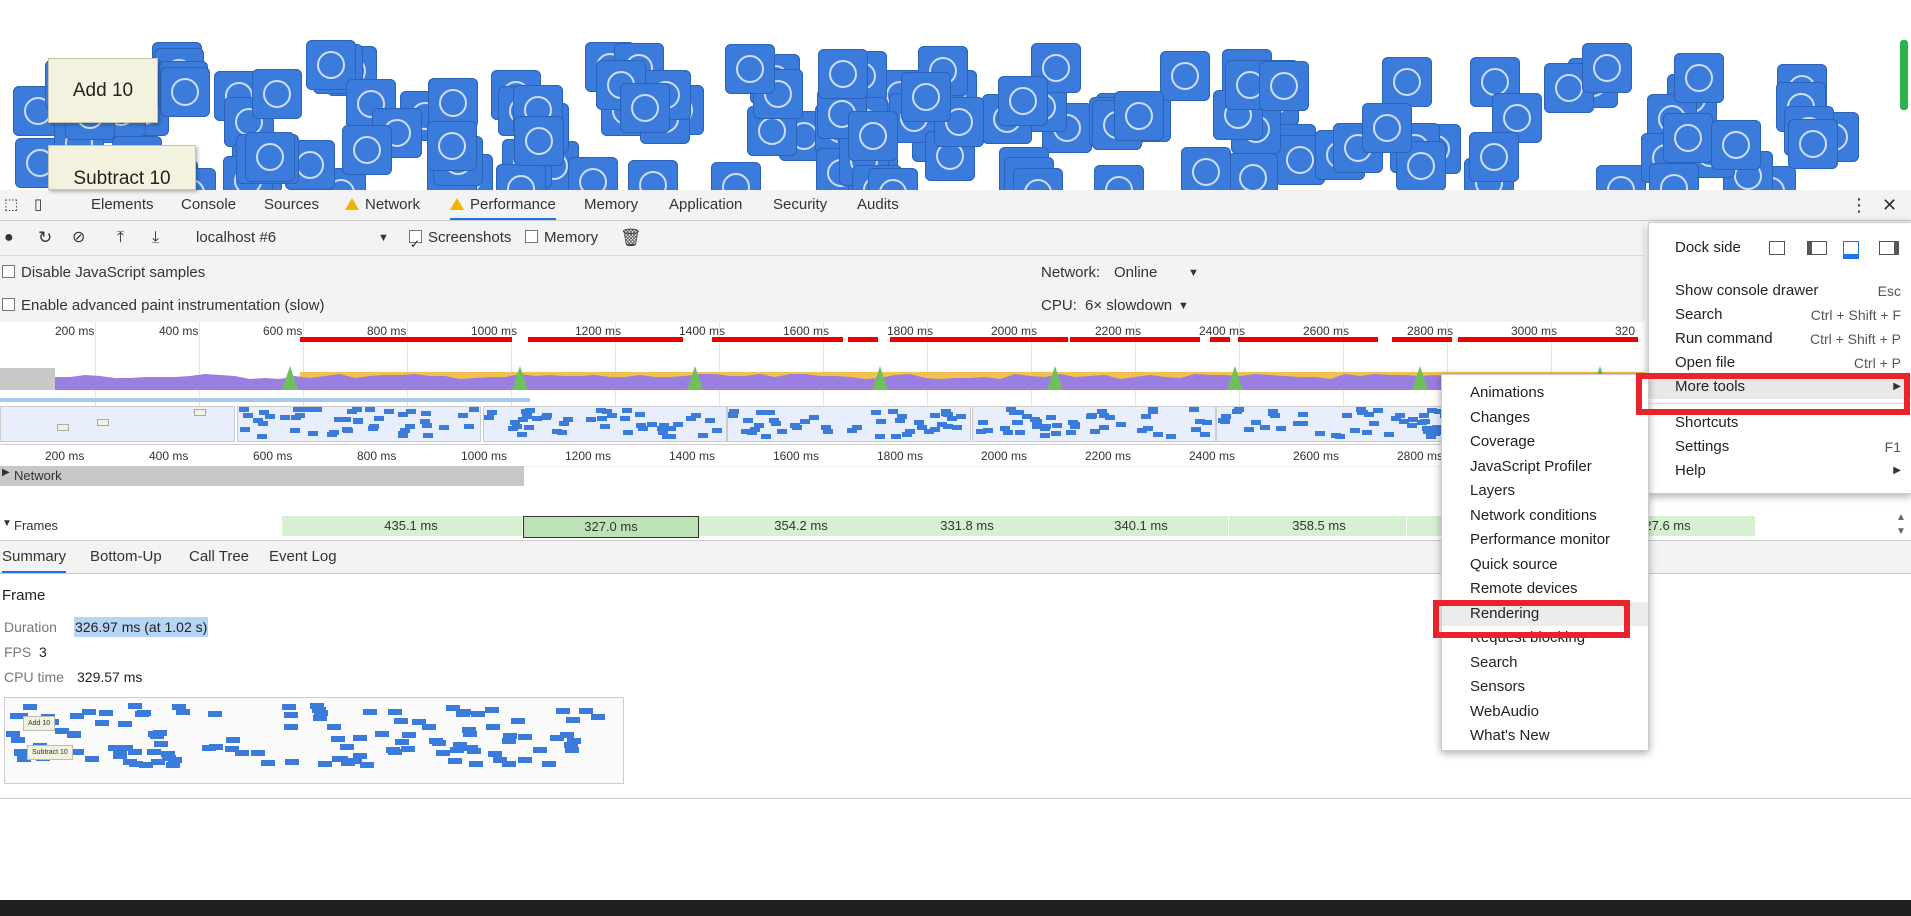 The image size is (1911, 916). Describe the element at coordinates (1545, 663) in the screenshot. I see `more-tools-item-search: Search` at that location.